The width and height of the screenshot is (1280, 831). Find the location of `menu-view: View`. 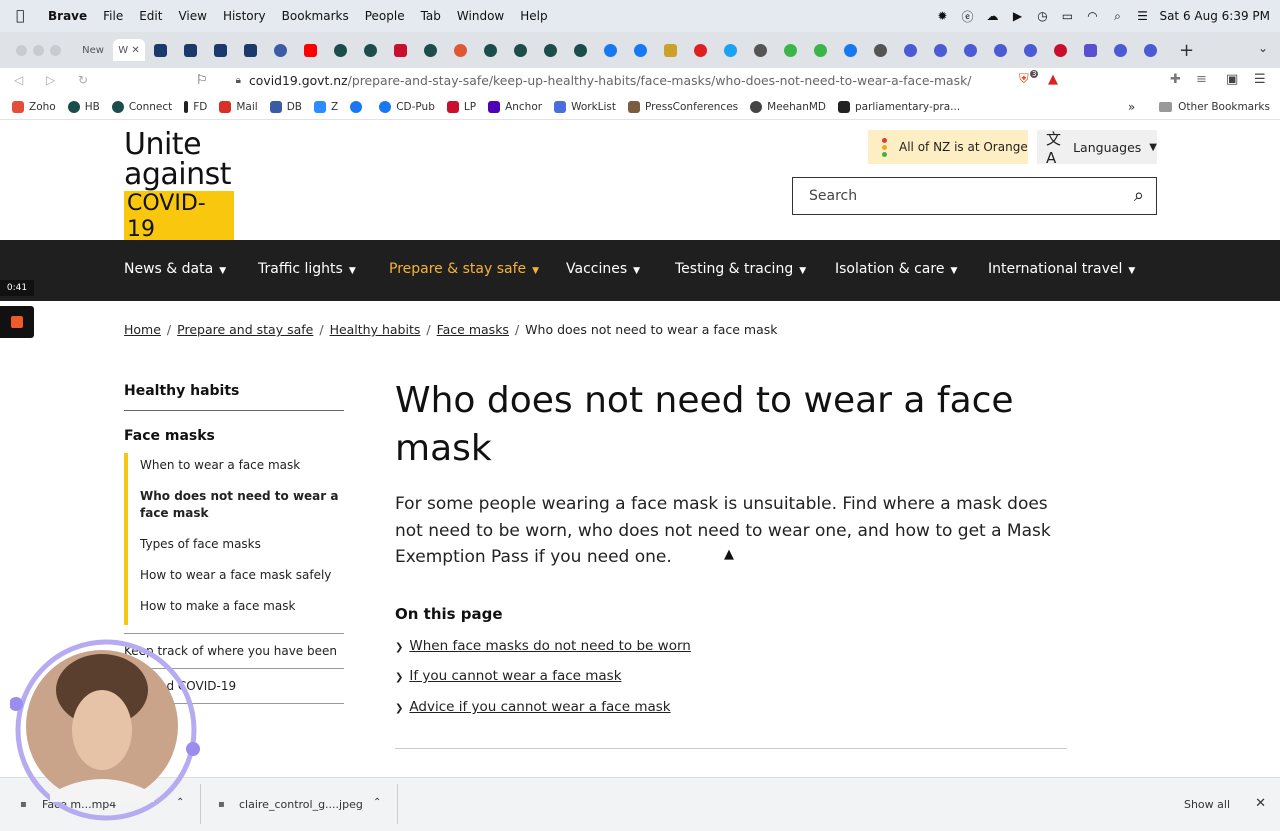

menu-view: View is located at coordinates (192, 16).